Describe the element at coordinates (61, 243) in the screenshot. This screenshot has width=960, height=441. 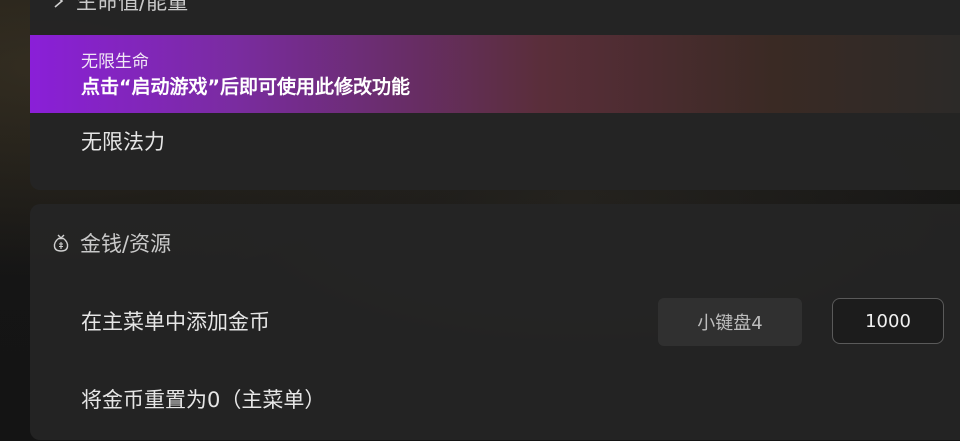
I see `money-bag-icon` at that location.